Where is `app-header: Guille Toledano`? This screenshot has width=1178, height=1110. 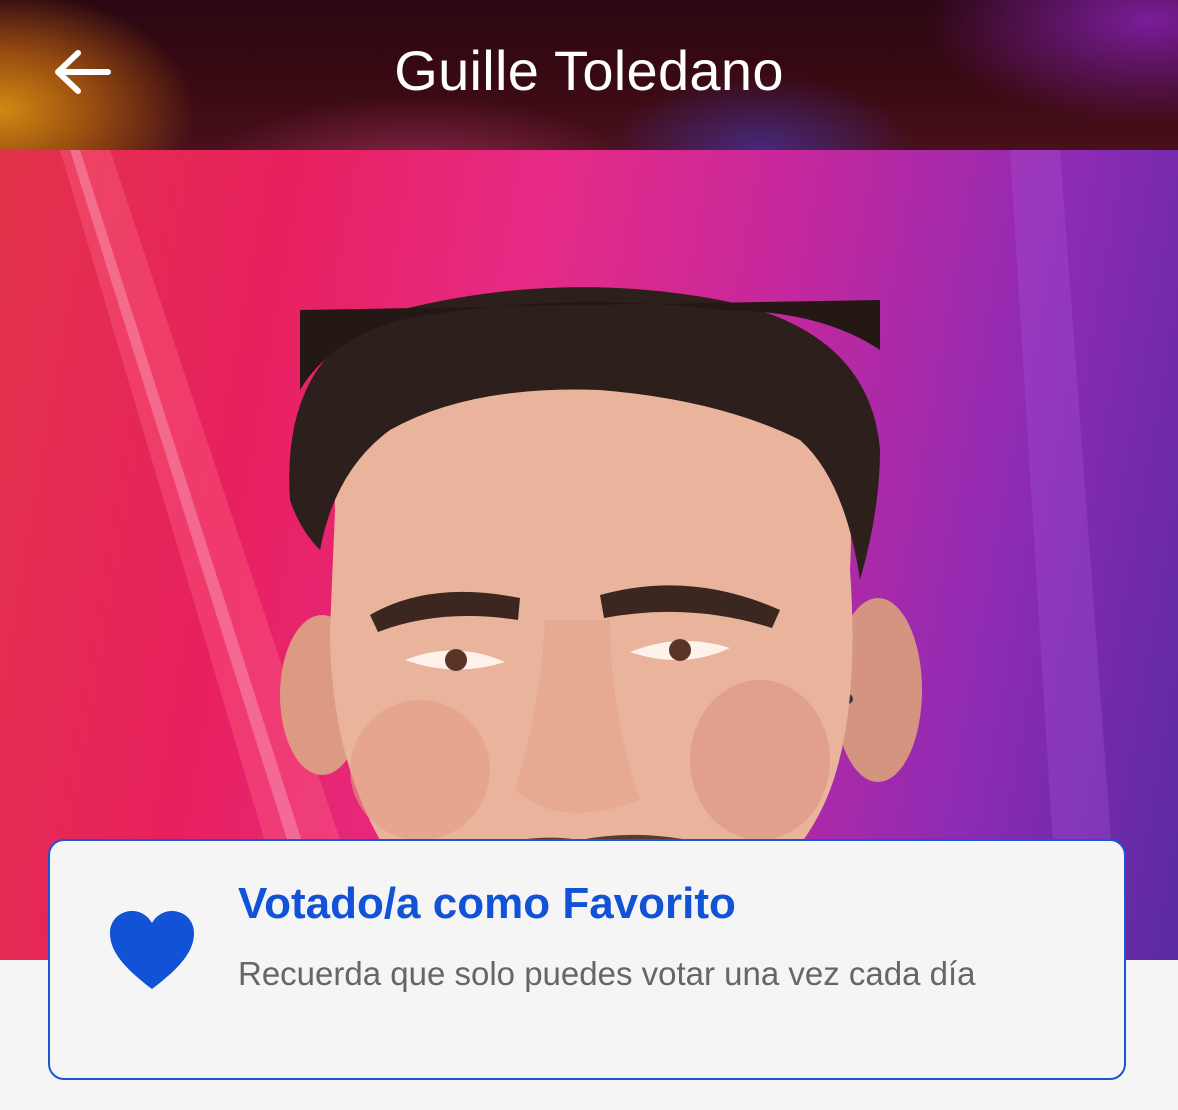 app-header: Guille Toledano is located at coordinates (589, 75).